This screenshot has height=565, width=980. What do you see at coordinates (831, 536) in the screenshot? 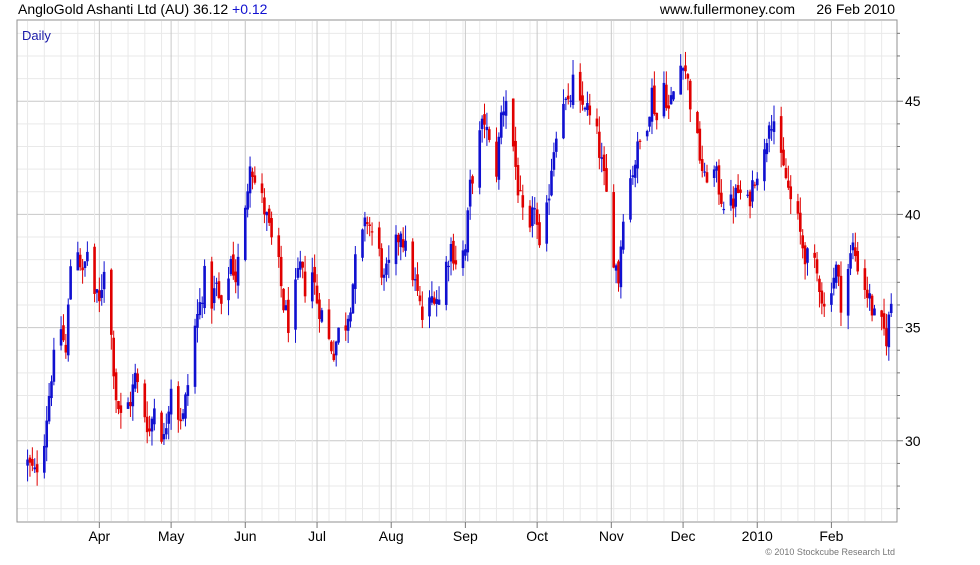
I see `x-tick-label: Feb` at bounding box center [831, 536].